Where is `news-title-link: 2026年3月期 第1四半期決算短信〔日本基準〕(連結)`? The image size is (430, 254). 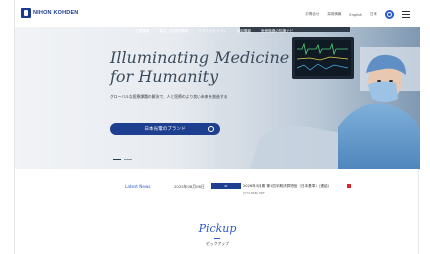
news-title-link: 2026年3月期 第1四半期決算短信〔日本基準〕(連結) is located at coordinates (286, 186).